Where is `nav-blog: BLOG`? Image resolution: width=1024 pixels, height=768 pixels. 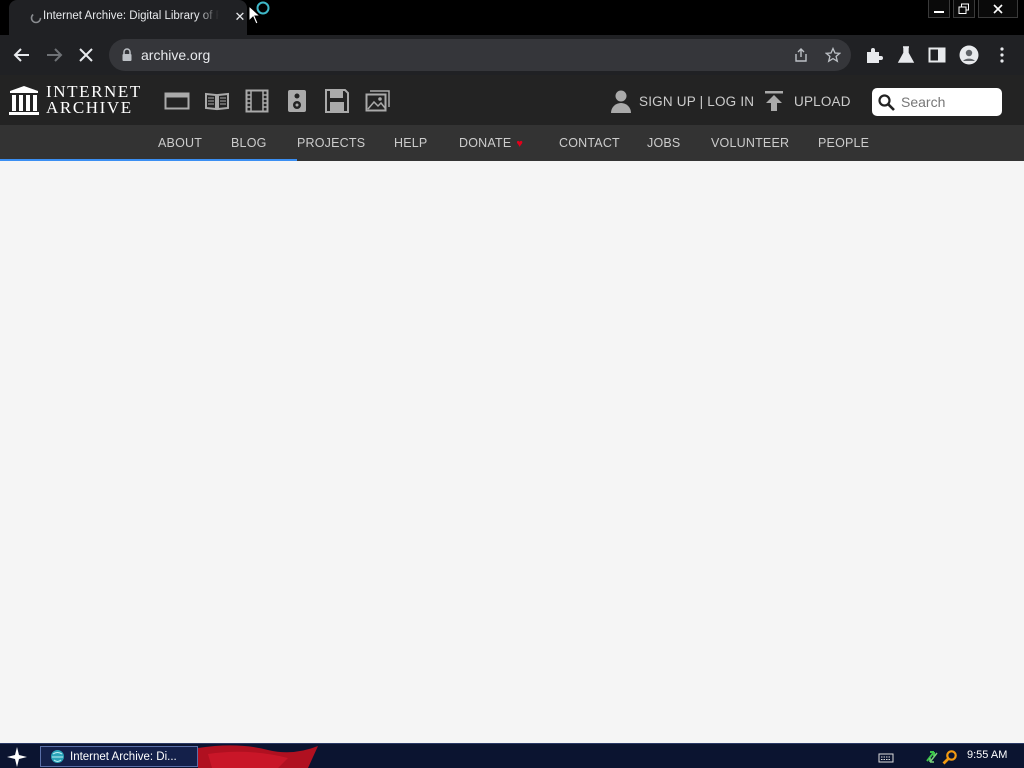
nav-blog: BLOG is located at coordinates (249, 143).